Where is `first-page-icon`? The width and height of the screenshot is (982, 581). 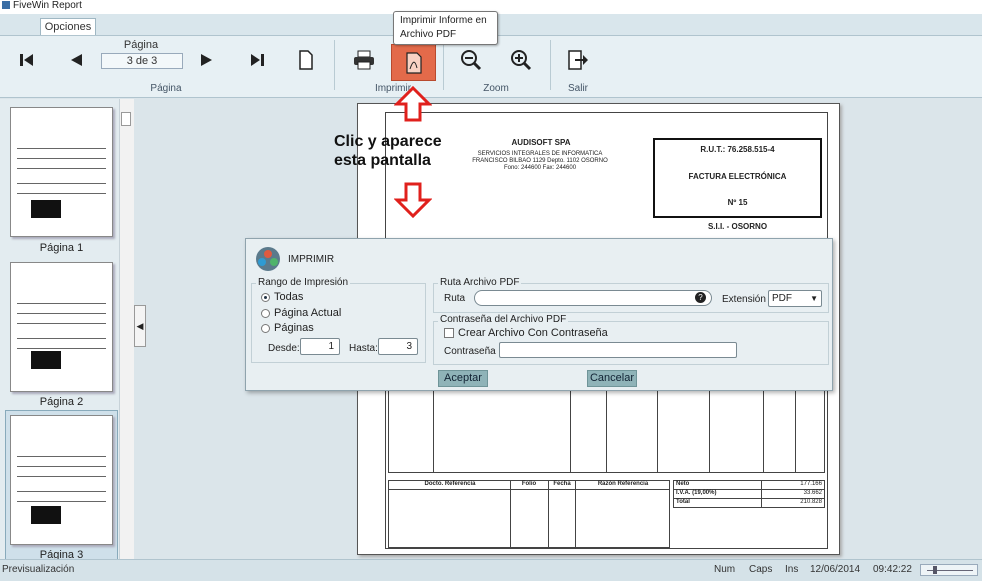
first-page-icon is located at coordinates (26, 60).